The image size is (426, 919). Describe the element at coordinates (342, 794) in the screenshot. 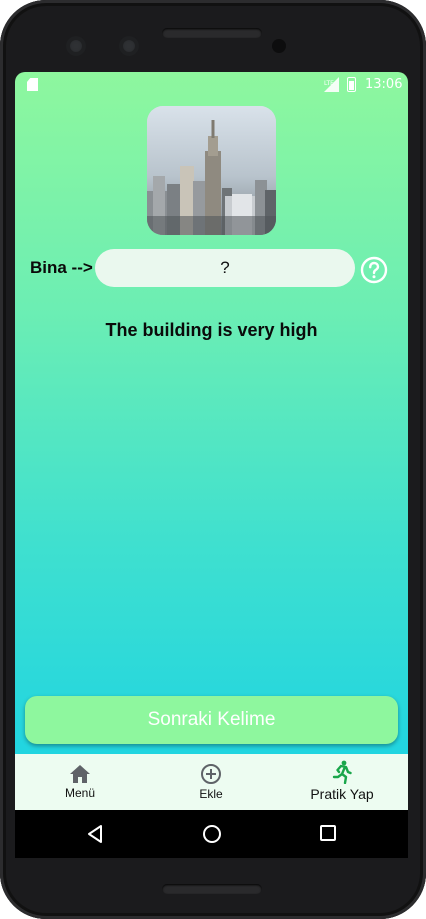

I see `nav-label-practice: Pratik Yap` at that location.